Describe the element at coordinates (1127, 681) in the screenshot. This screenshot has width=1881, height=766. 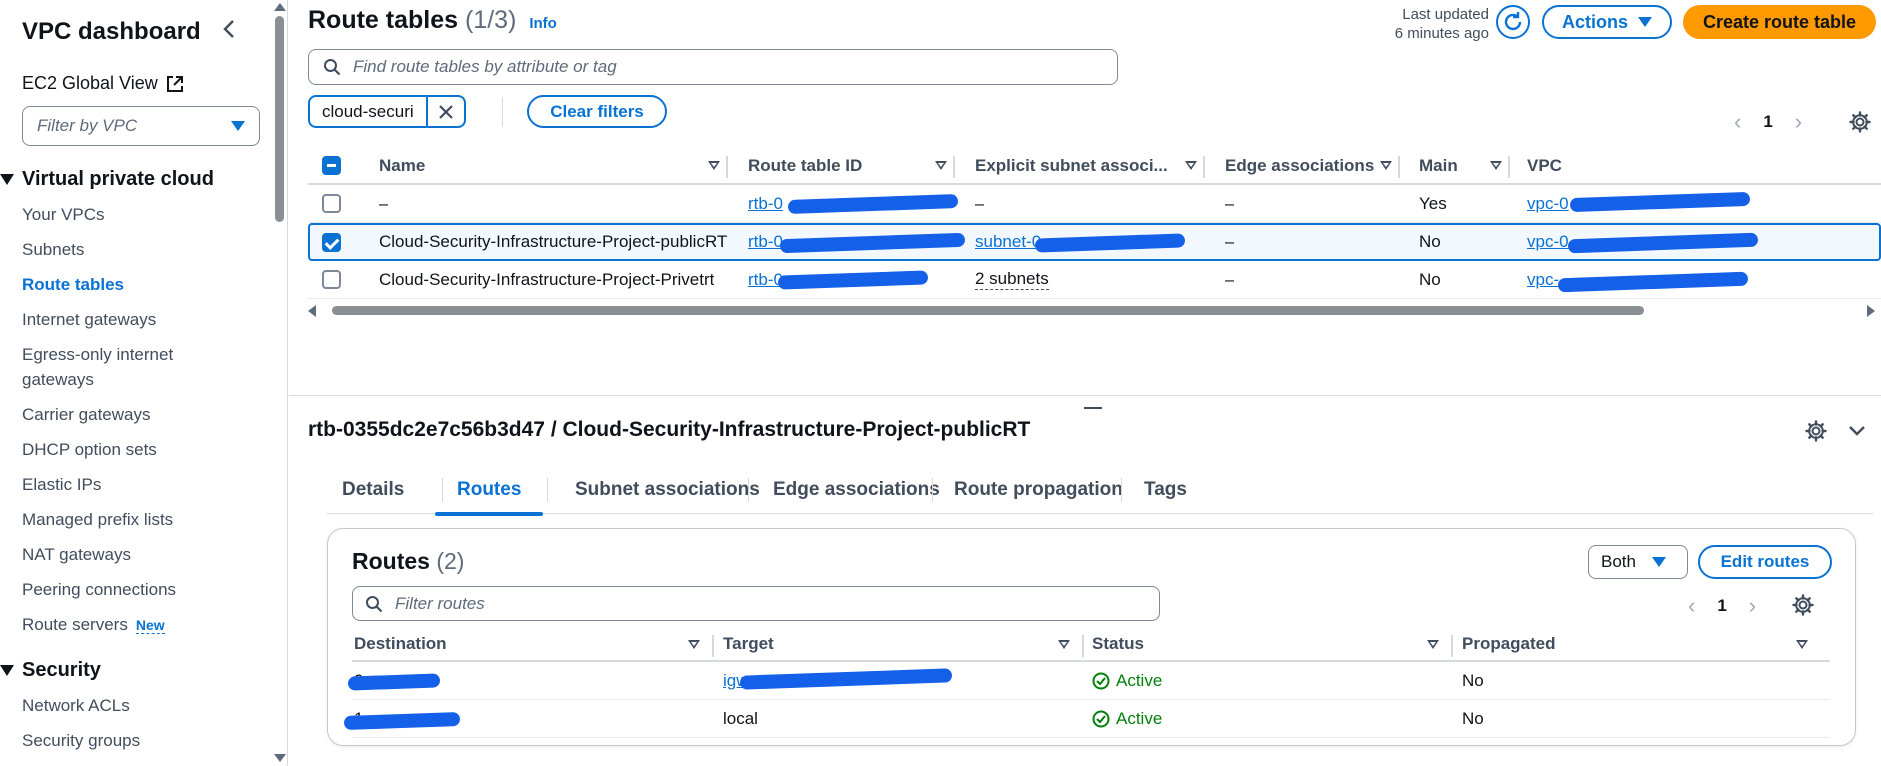
I see `status-active: Active` at that location.